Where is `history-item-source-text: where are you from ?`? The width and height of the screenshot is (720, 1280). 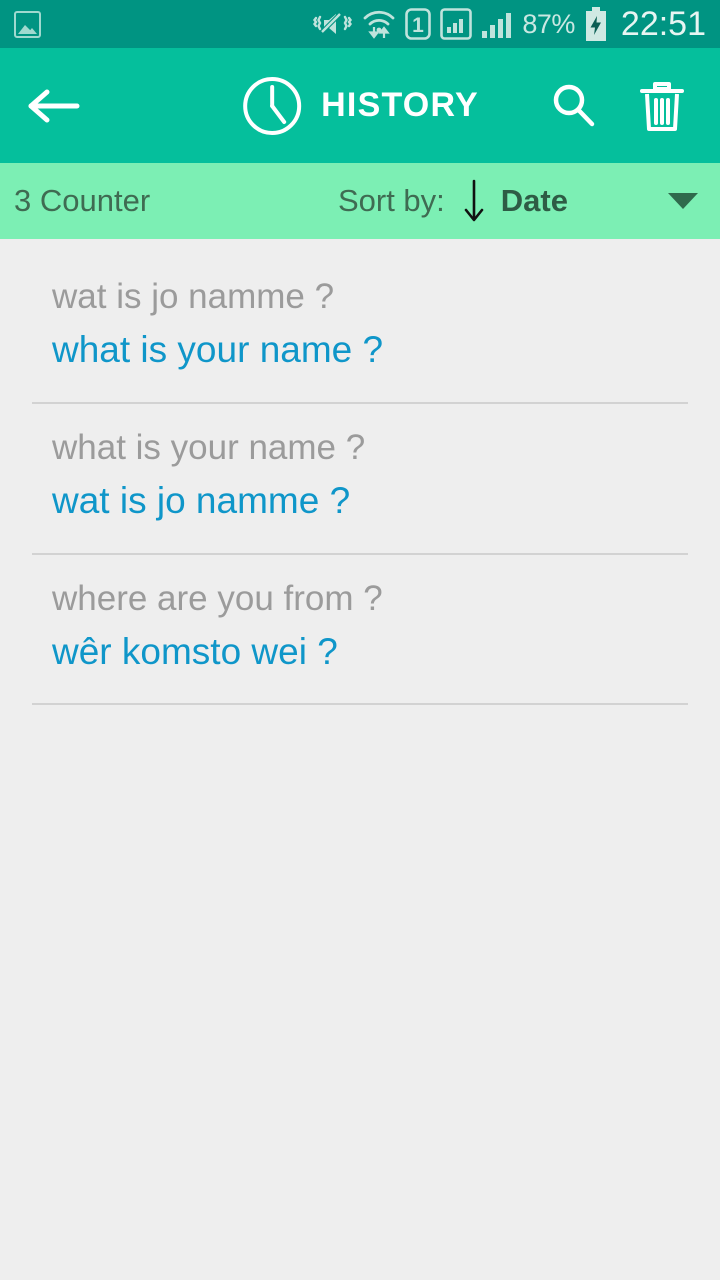
history-item-source-text: where are you from ? is located at coordinates (217, 598).